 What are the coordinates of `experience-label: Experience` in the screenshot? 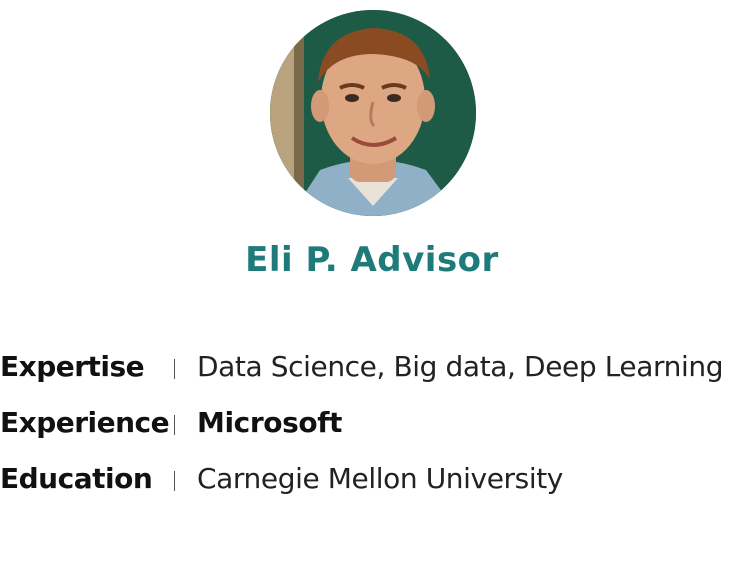 It's located at (85, 422).